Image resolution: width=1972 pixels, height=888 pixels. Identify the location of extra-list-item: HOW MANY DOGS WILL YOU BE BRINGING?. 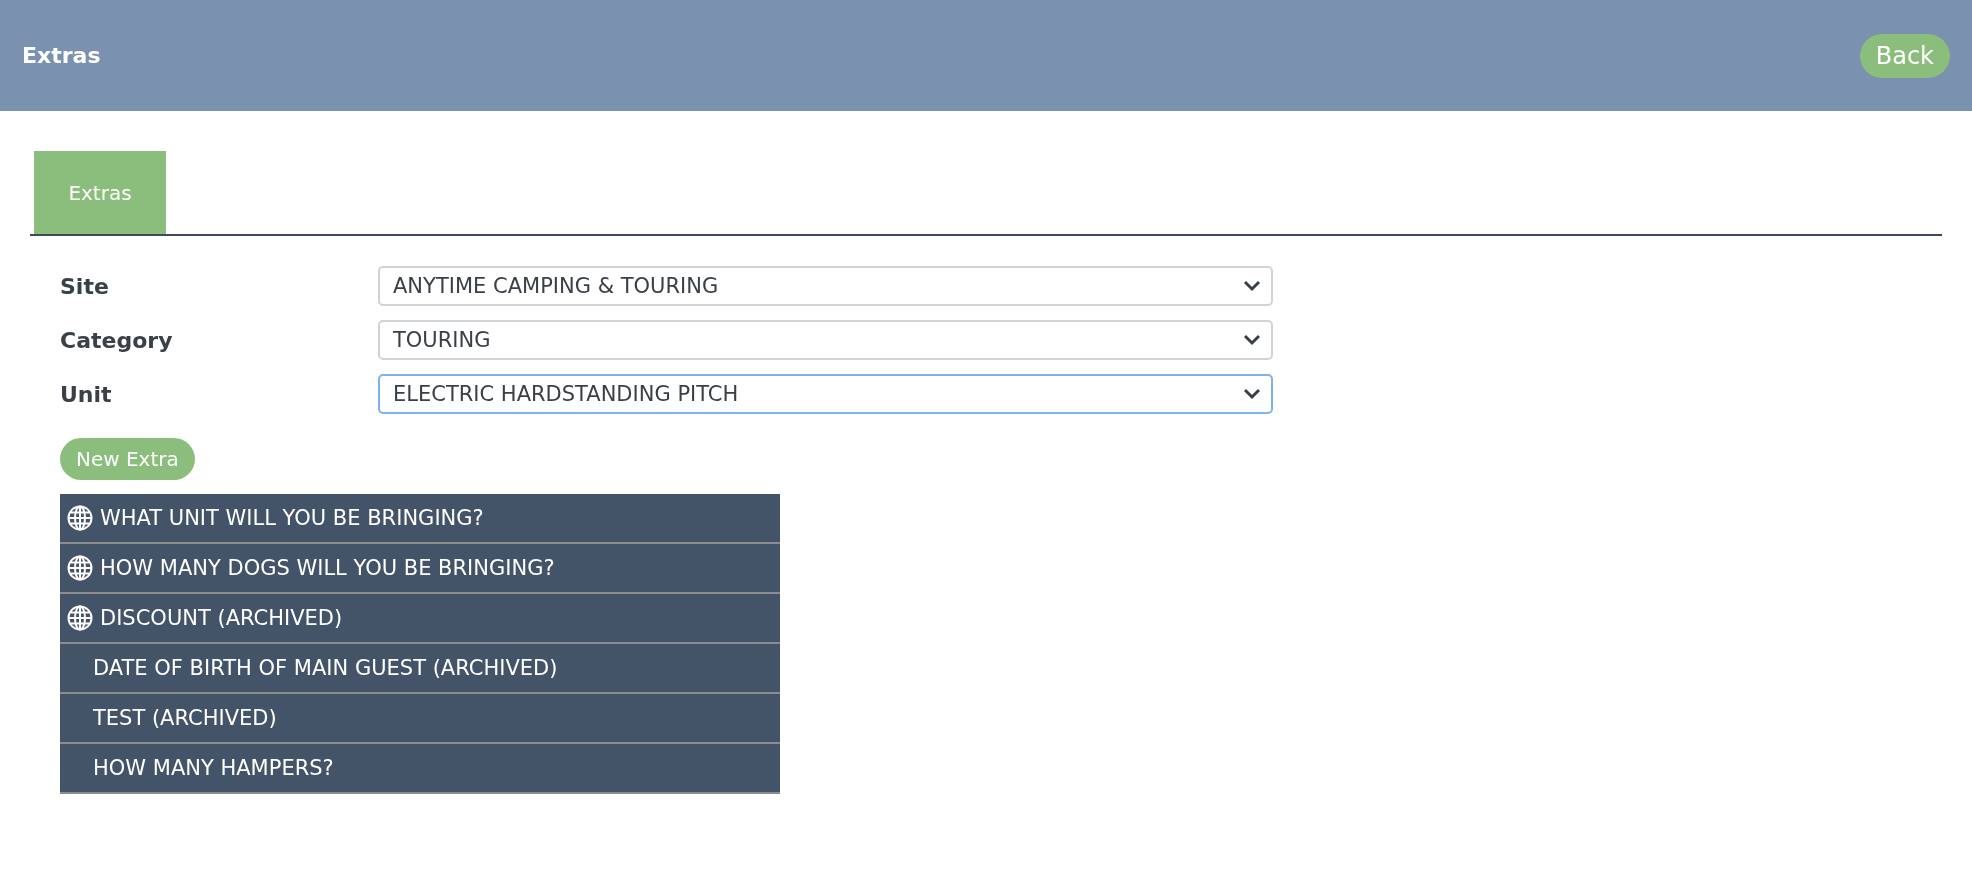
(420, 569).